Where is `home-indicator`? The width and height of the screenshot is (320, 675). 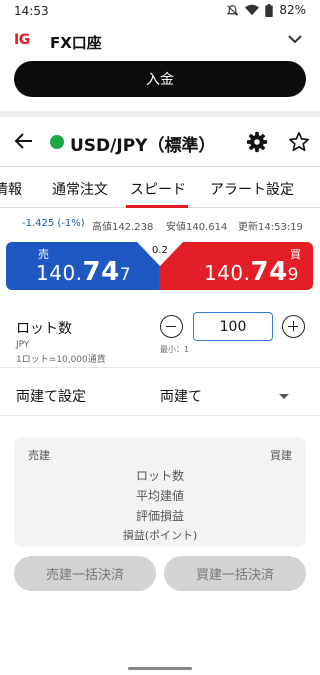 home-indicator is located at coordinates (160, 668).